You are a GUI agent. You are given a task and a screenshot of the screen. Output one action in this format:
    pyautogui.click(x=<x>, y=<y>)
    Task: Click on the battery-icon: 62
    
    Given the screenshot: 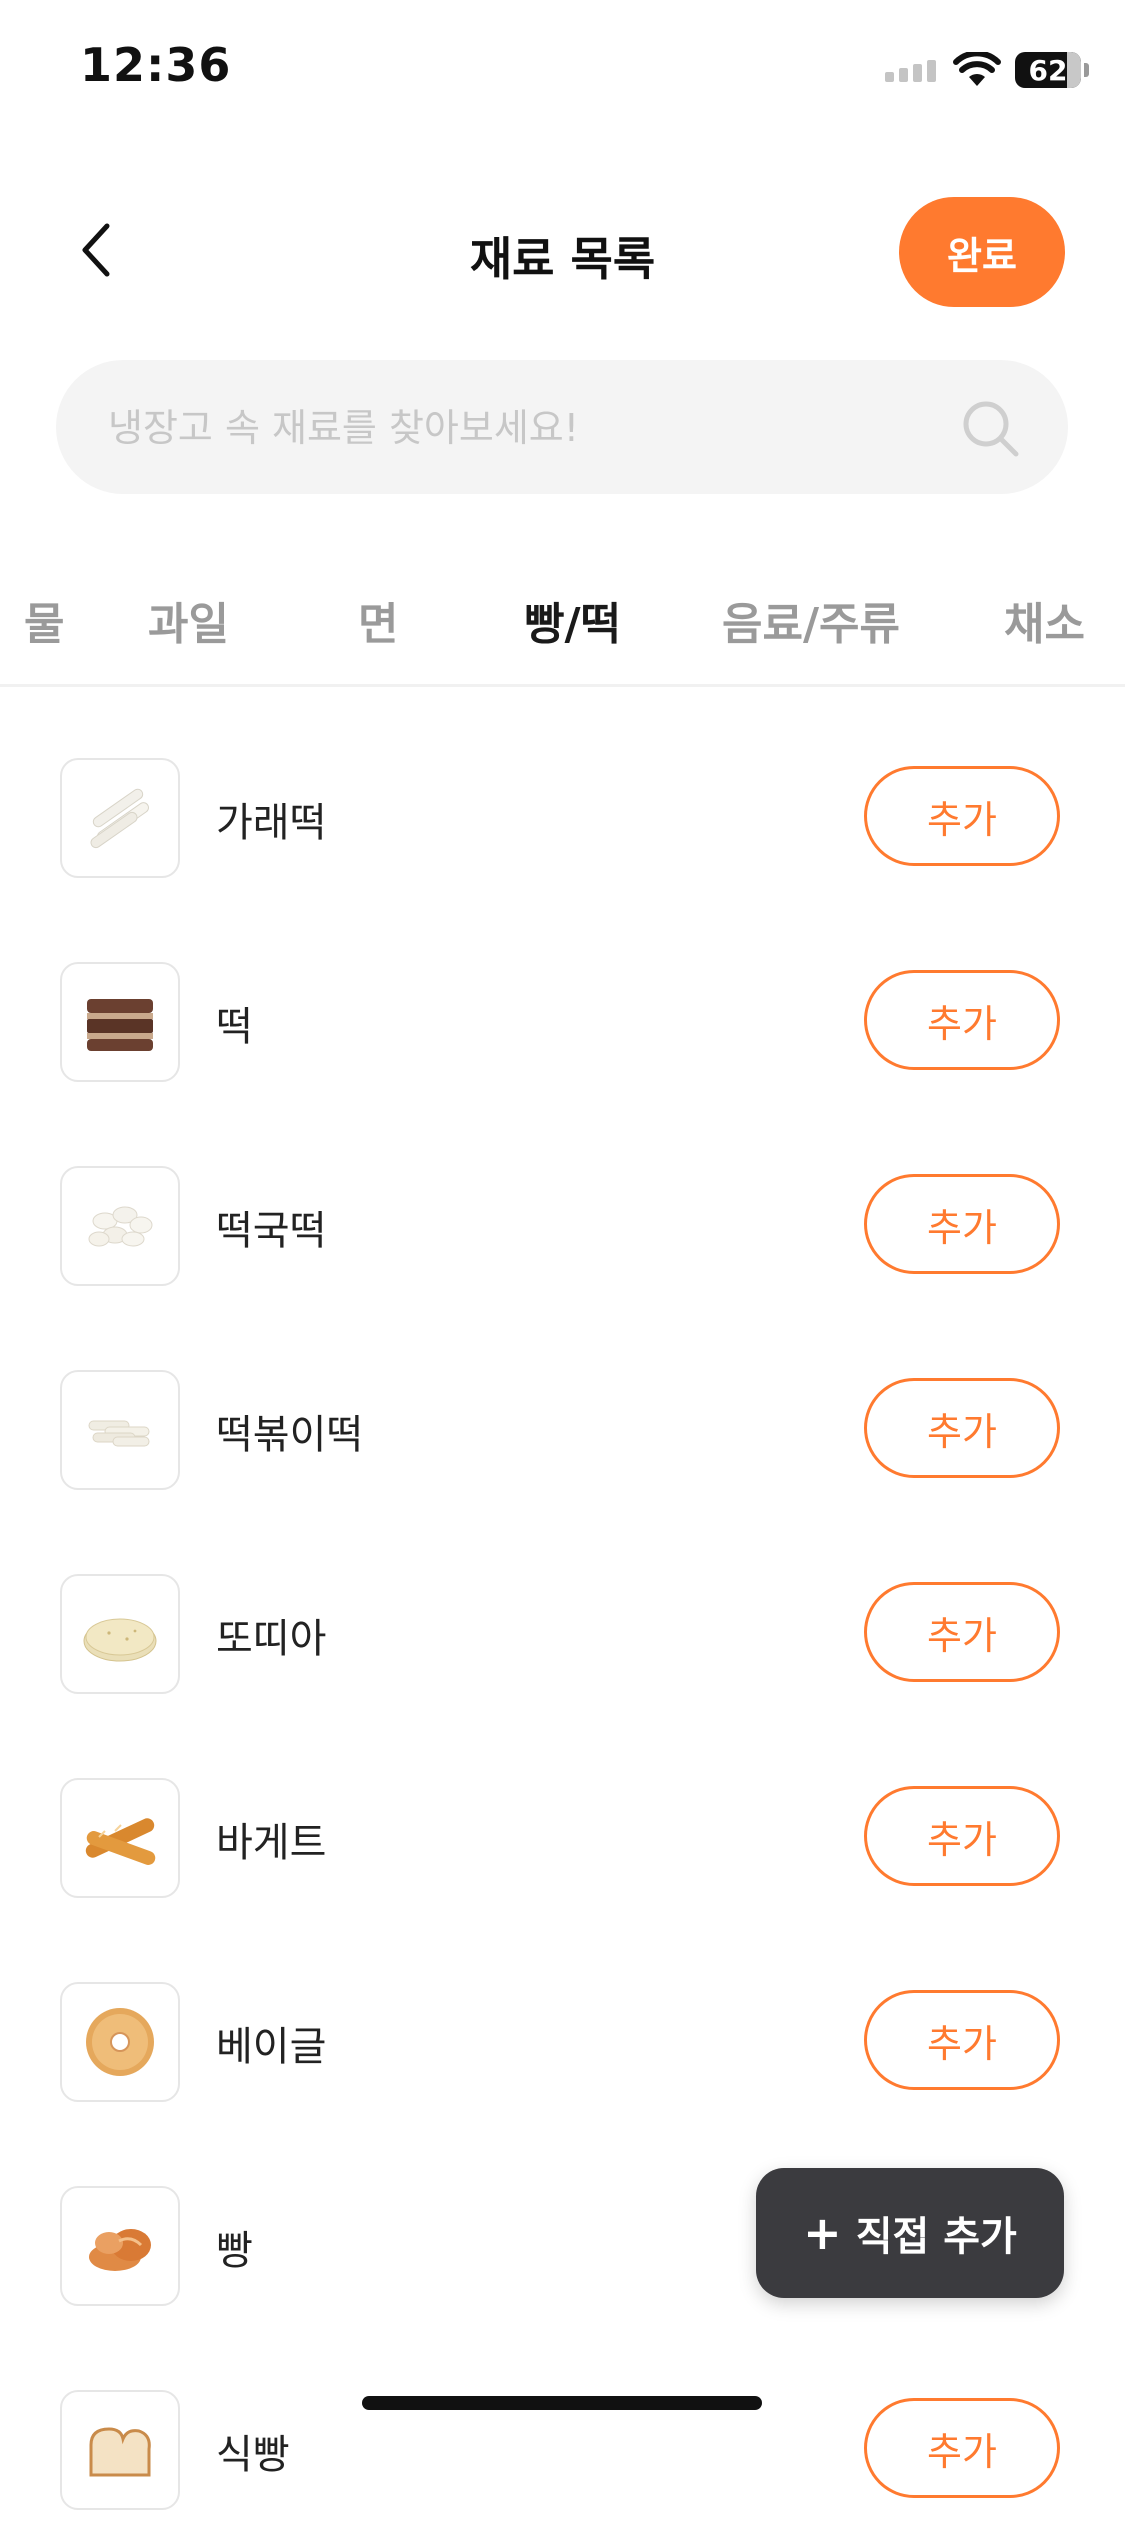 What is the action you would take?
    pyautogui.click(x=1052, y=70)
    